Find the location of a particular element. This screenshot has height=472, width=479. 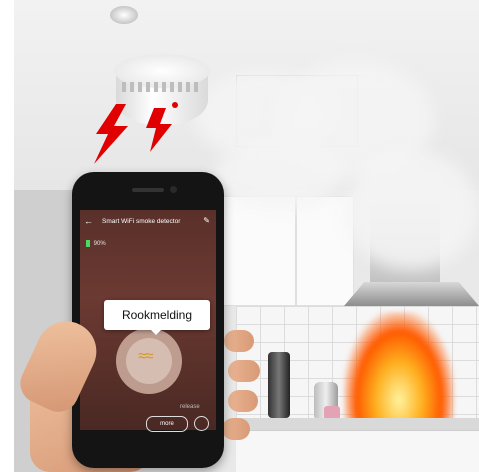

countertop is located at coordinates (357, 424).